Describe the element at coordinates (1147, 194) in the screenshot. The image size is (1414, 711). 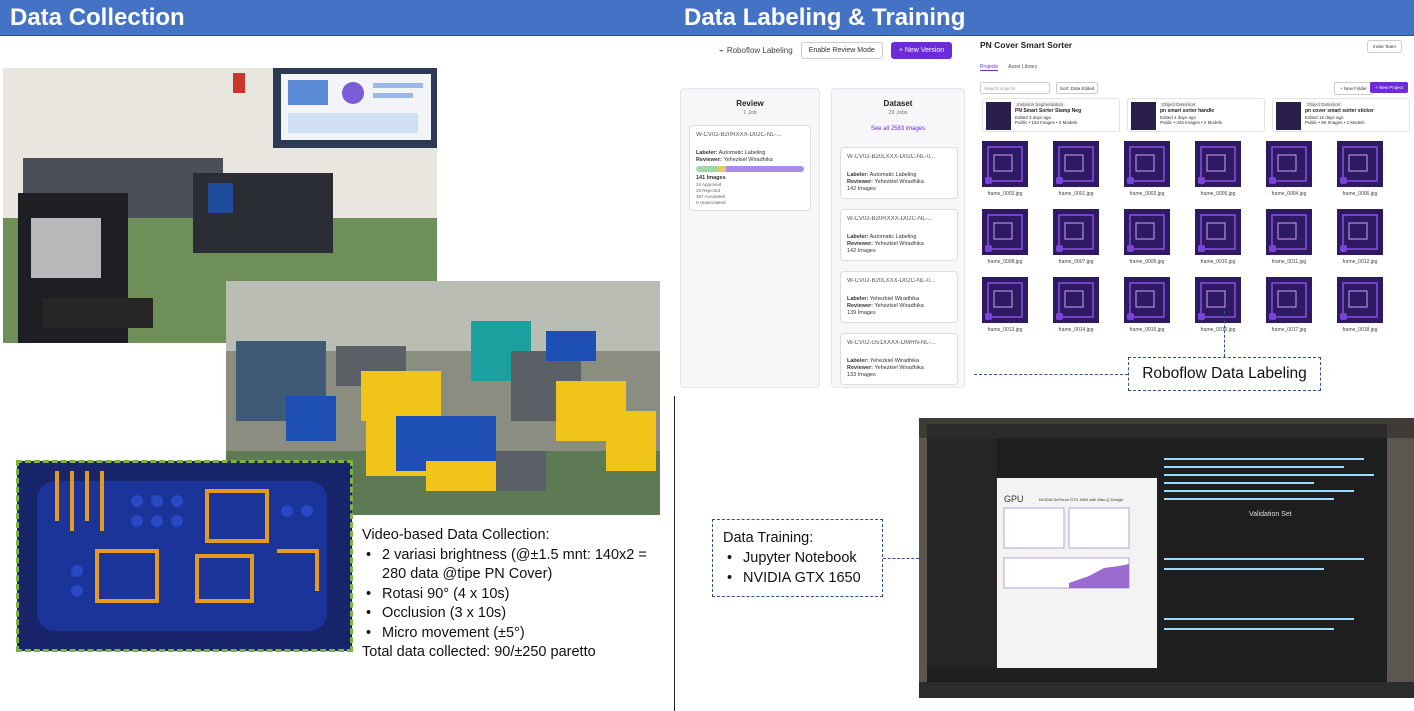
I see `frame-filename: frame_0002.jpg` at that location.